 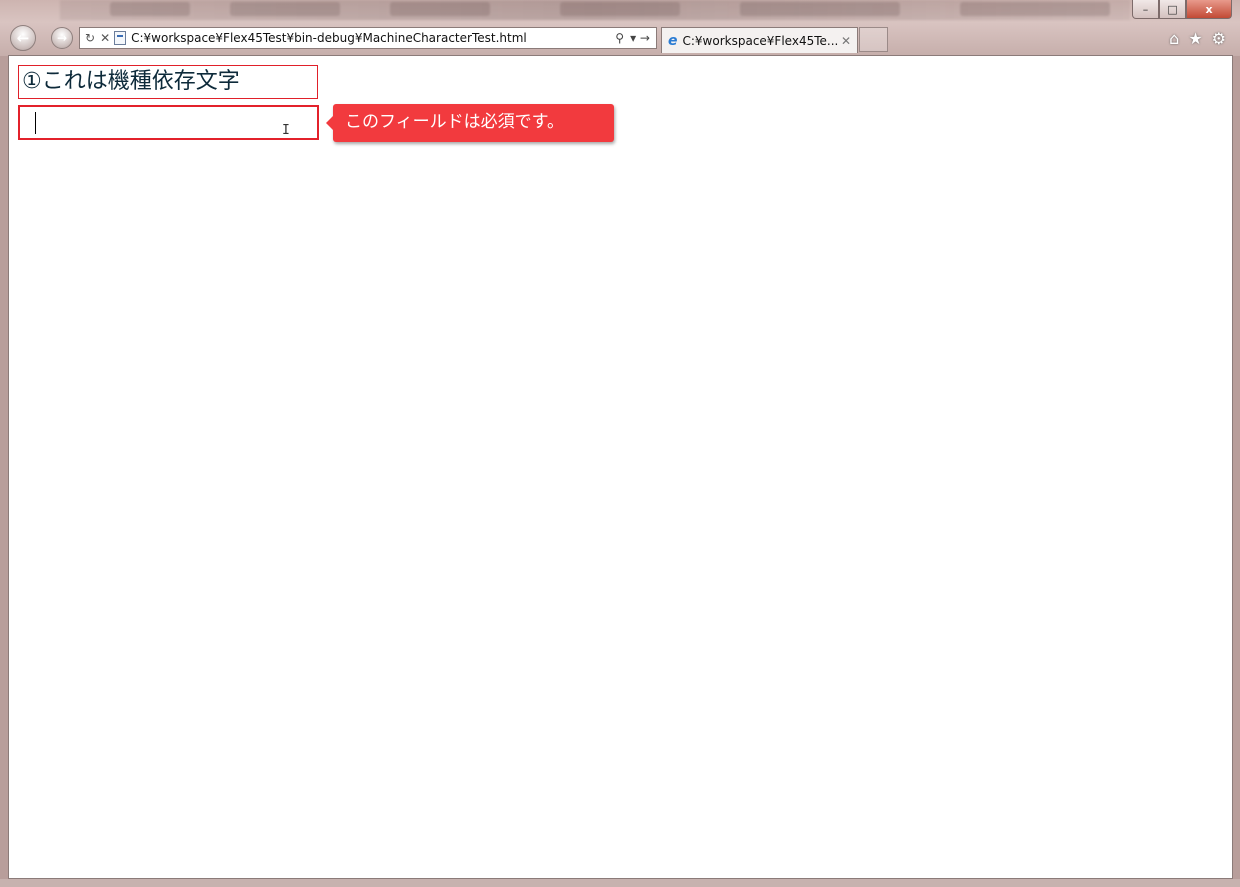 I want to click on back-button: ←, so click(x=23, y=38).